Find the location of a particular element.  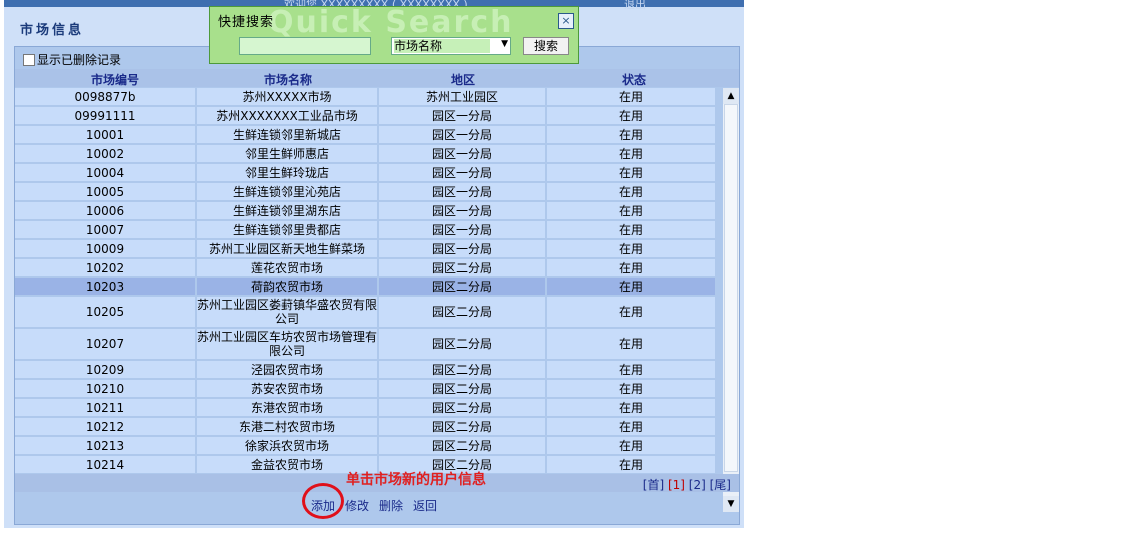

cell-market-id: 09991111 is located at coordinates (105, 115).